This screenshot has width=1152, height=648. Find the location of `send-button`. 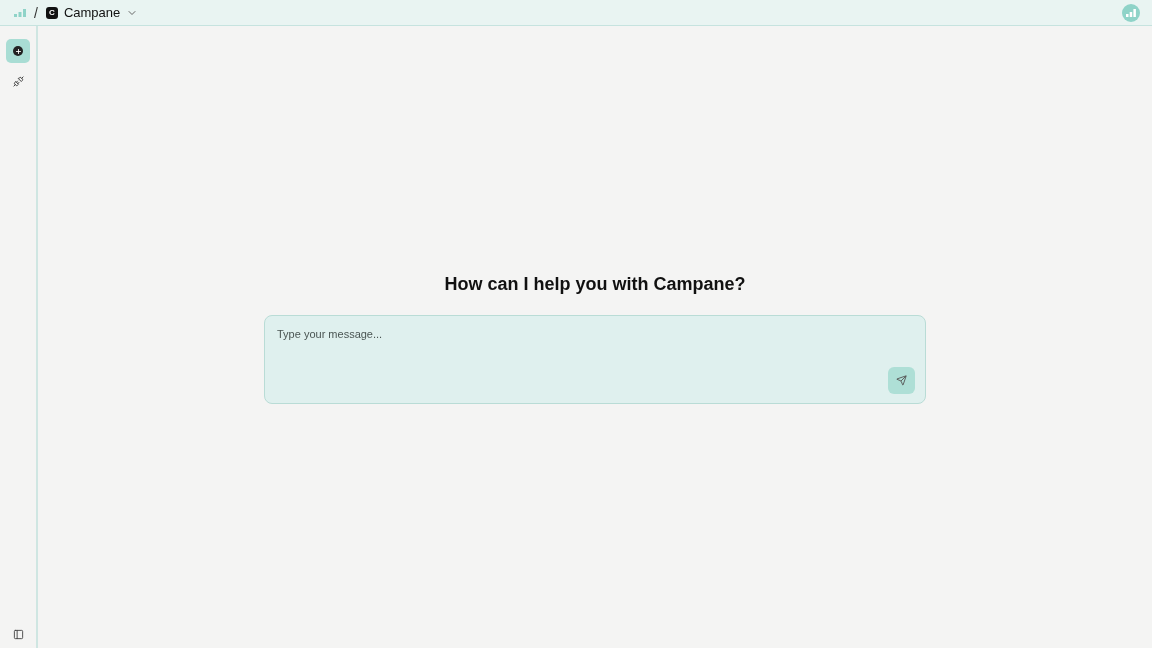

send-button is located at coordinates (901, 380).